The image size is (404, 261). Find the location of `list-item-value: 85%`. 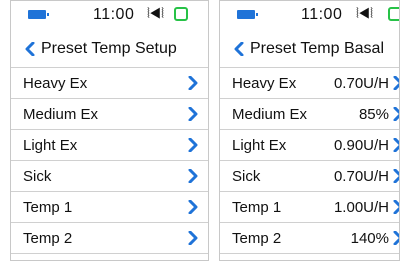

list-item-value: 85% is located at coordinates (373, 114).